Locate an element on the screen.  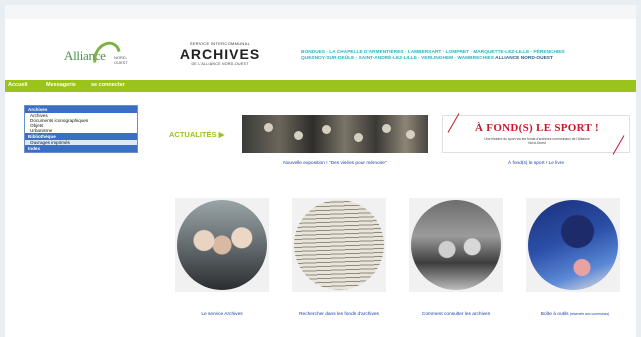
slash-icon is located at coordinates (618, 145).